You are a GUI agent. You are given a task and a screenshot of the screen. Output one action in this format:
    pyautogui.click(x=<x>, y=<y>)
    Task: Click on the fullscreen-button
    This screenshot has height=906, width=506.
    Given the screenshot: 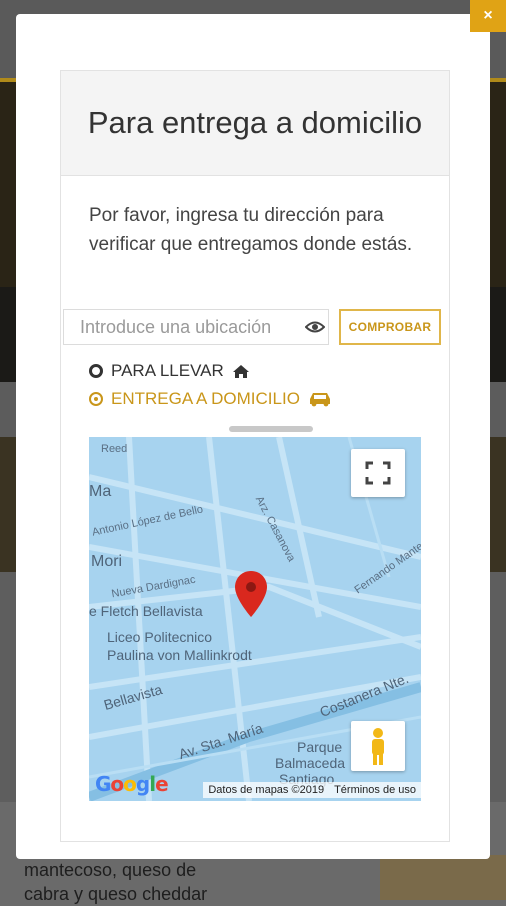 What is the action you would take?
    pyautogui.click(x=378, y=473)
    